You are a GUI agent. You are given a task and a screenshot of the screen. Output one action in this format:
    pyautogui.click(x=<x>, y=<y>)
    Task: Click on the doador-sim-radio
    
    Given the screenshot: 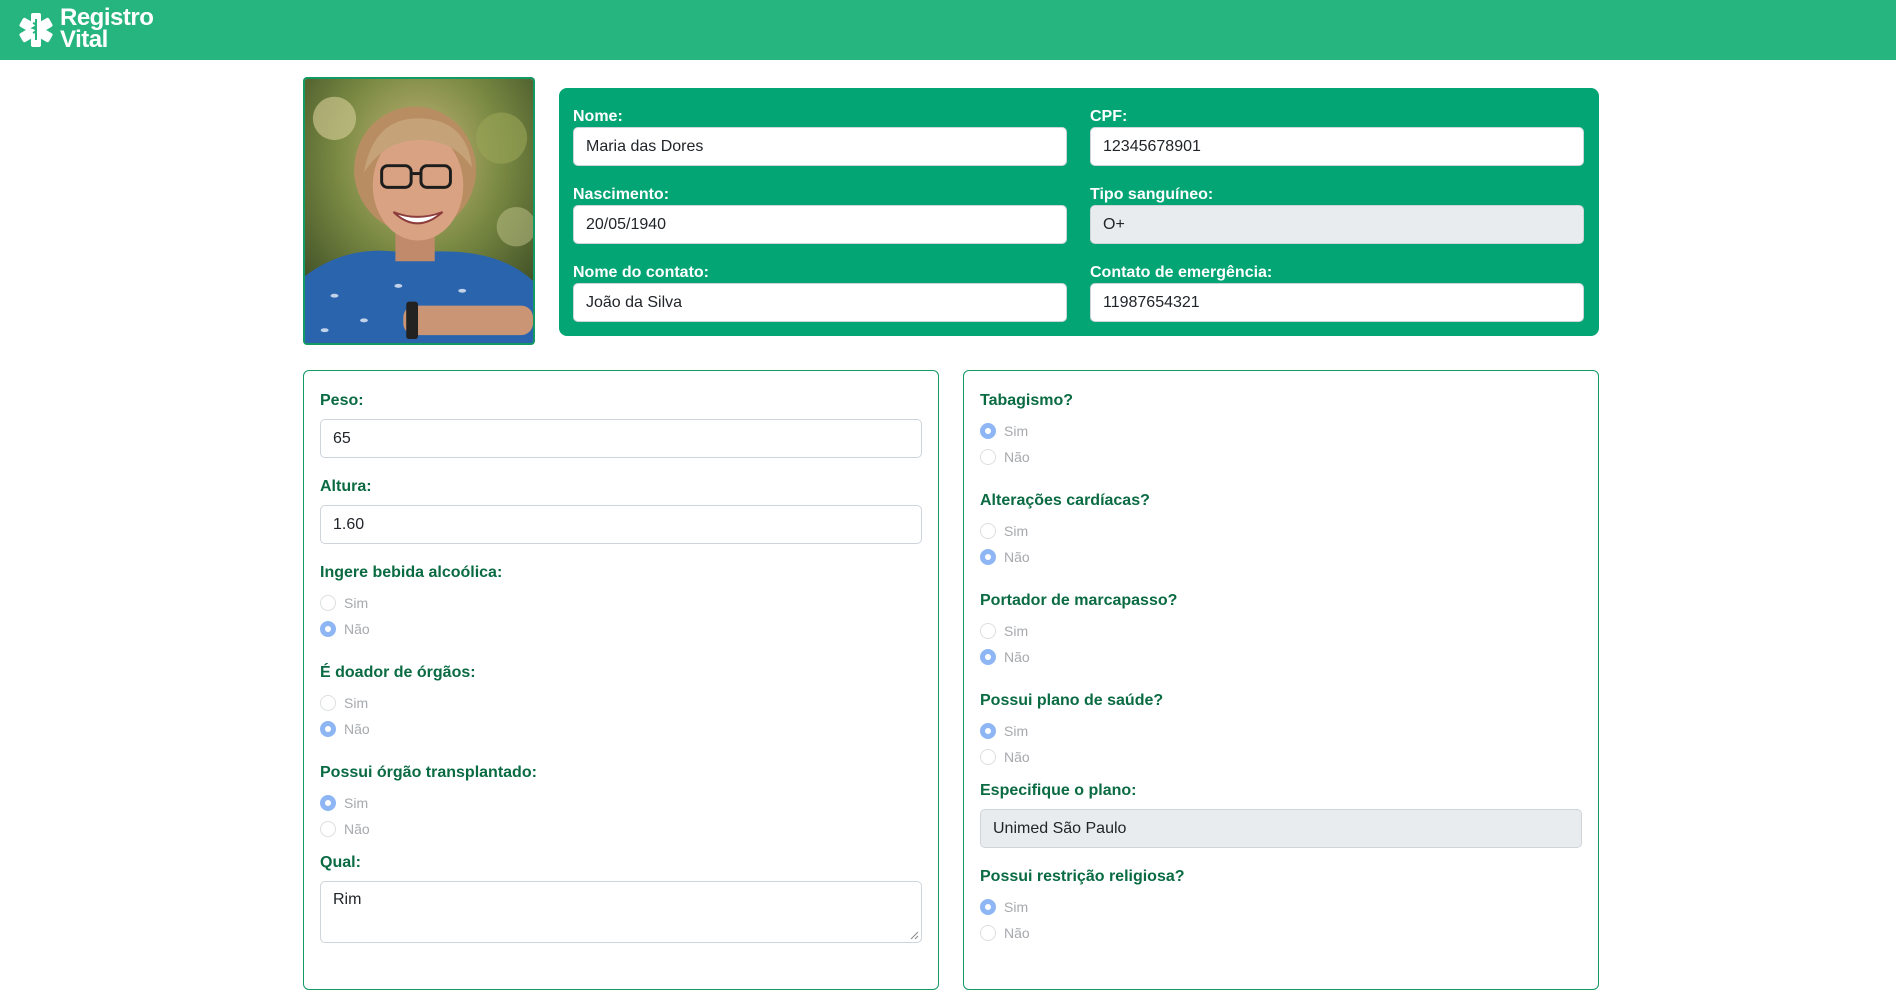 What is the action you would take?
    pyautogui.click(x=328, y=703)
    